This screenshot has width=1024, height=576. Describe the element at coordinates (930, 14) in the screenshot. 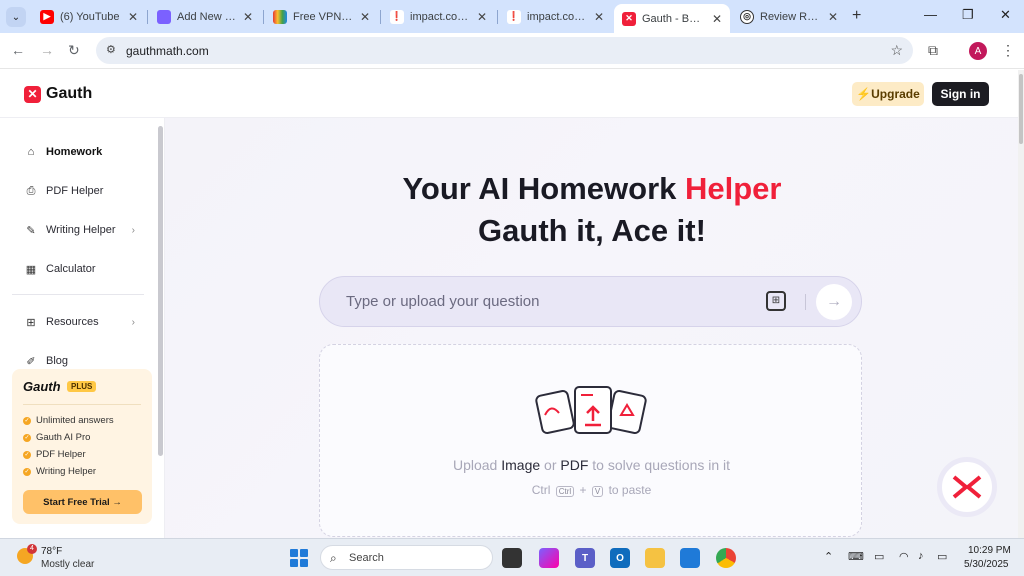

I see `minimize-icon: —` at that location.